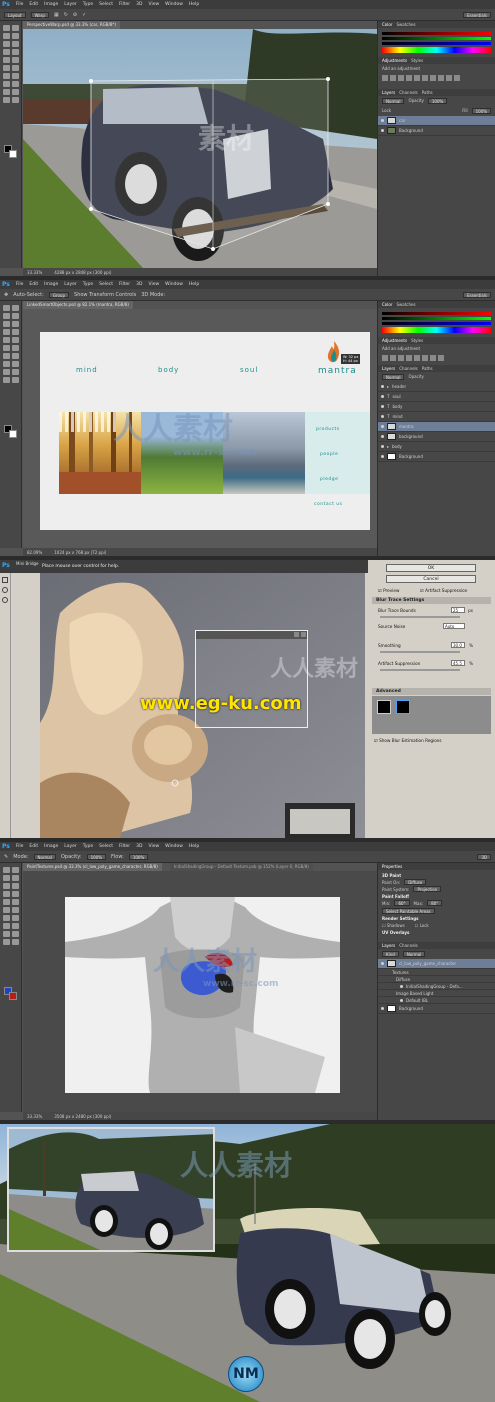  I want to click on bw-icon, so click(441, 358).